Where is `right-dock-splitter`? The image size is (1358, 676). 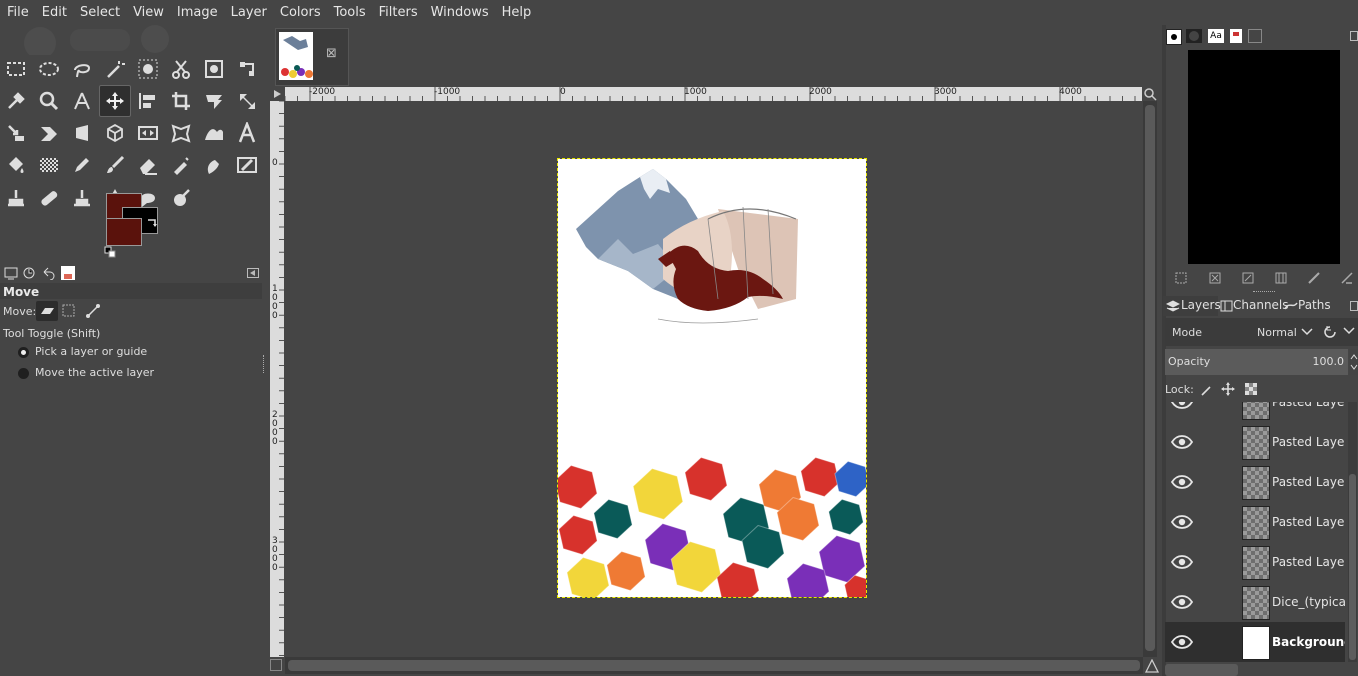 right-dock-splitter is located at coordinates (1264, 293).